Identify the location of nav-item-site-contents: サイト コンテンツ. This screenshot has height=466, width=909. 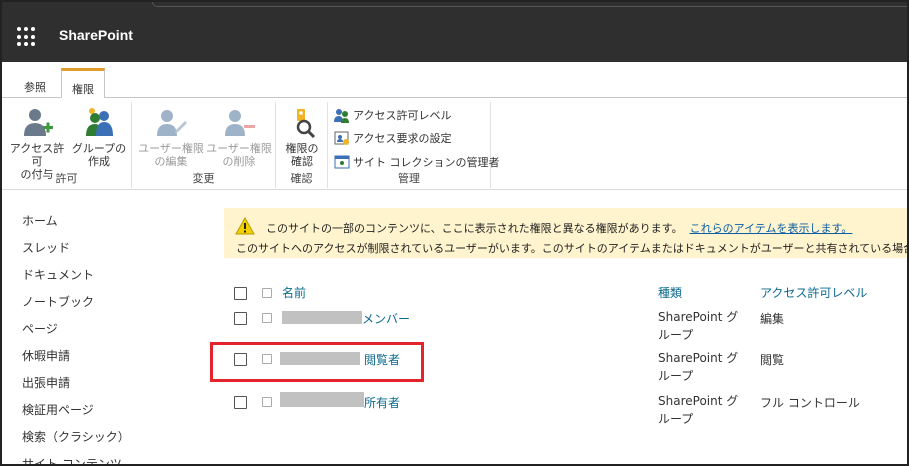
(112, 457).